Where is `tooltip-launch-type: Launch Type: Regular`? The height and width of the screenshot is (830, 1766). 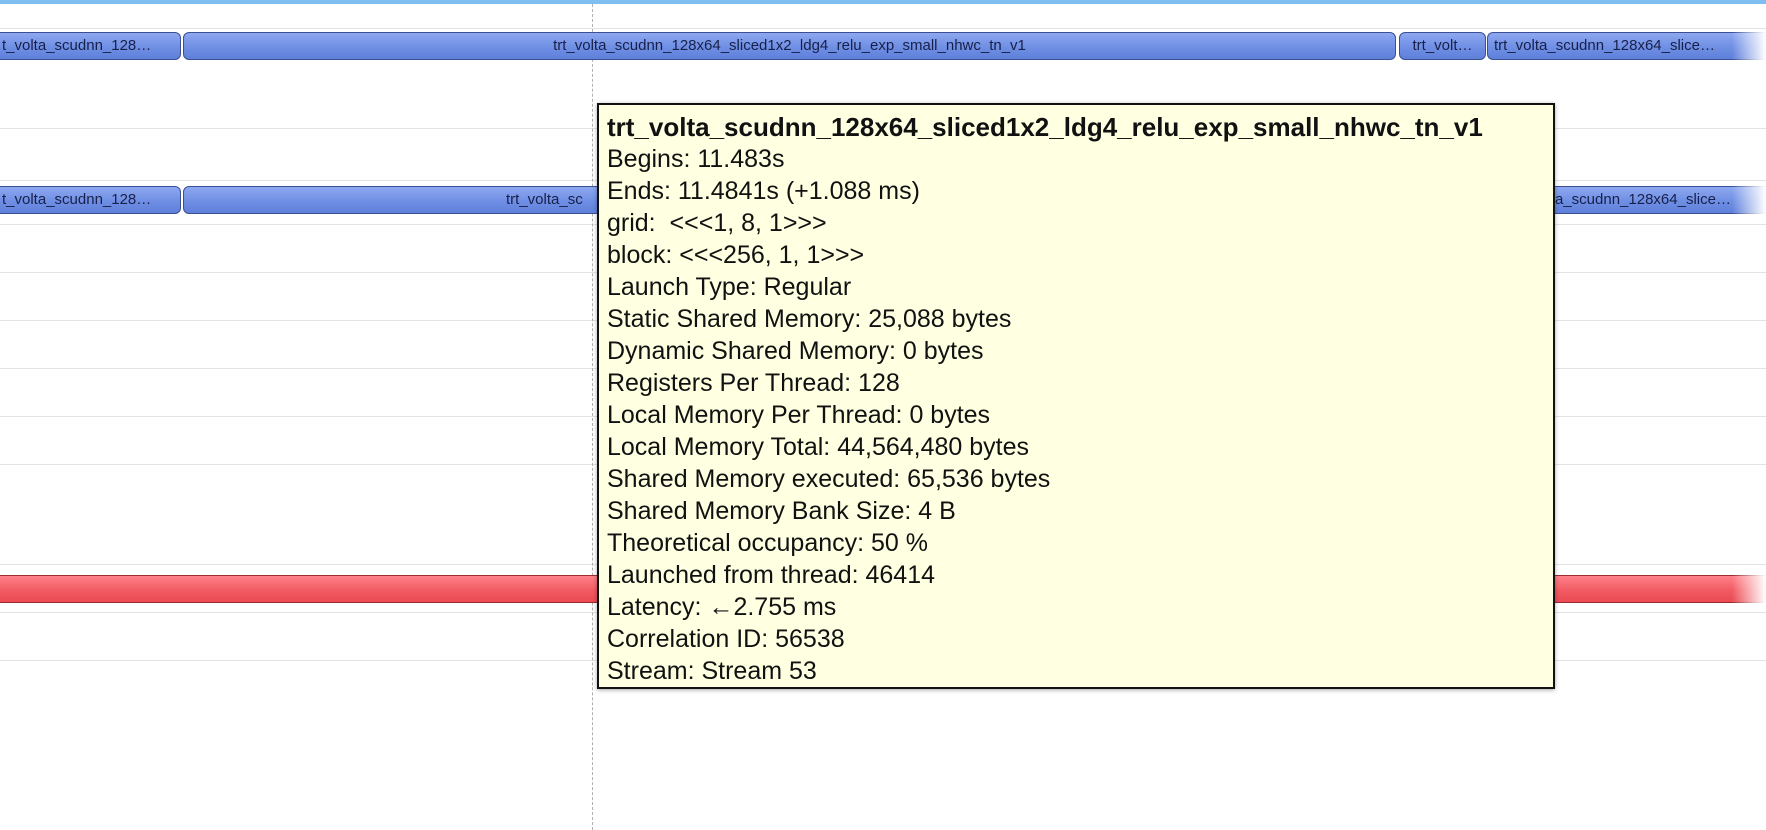
tooltip-launch-type: Launch Type: Regular is located at coordinates (729, 287).